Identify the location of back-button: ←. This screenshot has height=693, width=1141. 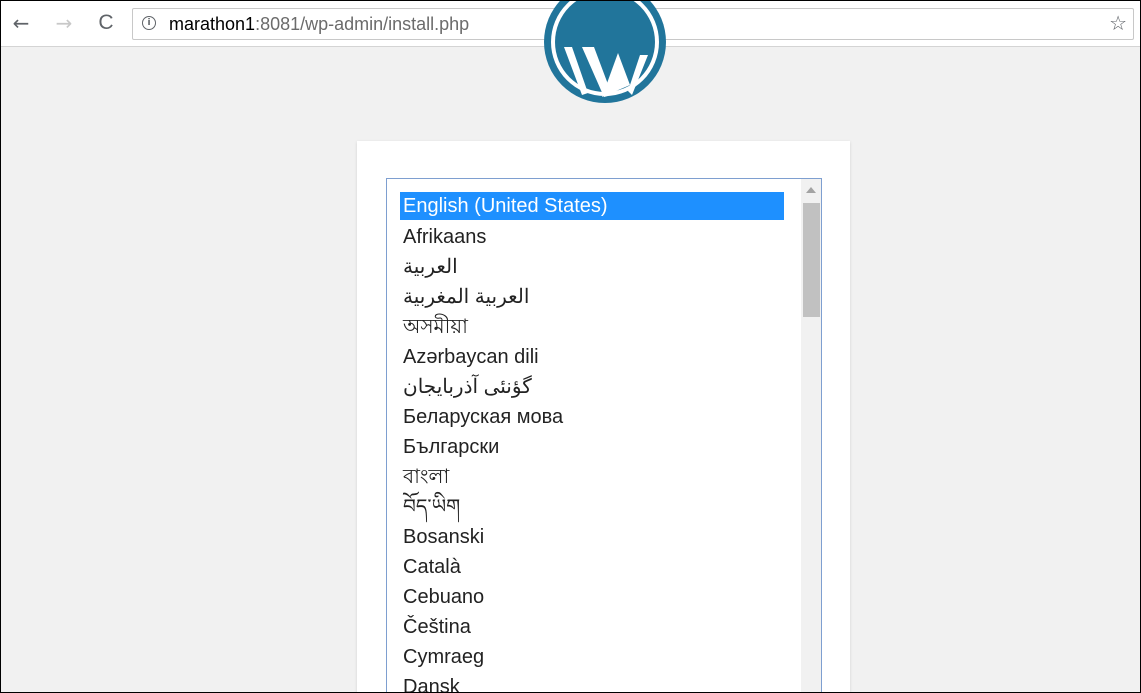
(21, 23).